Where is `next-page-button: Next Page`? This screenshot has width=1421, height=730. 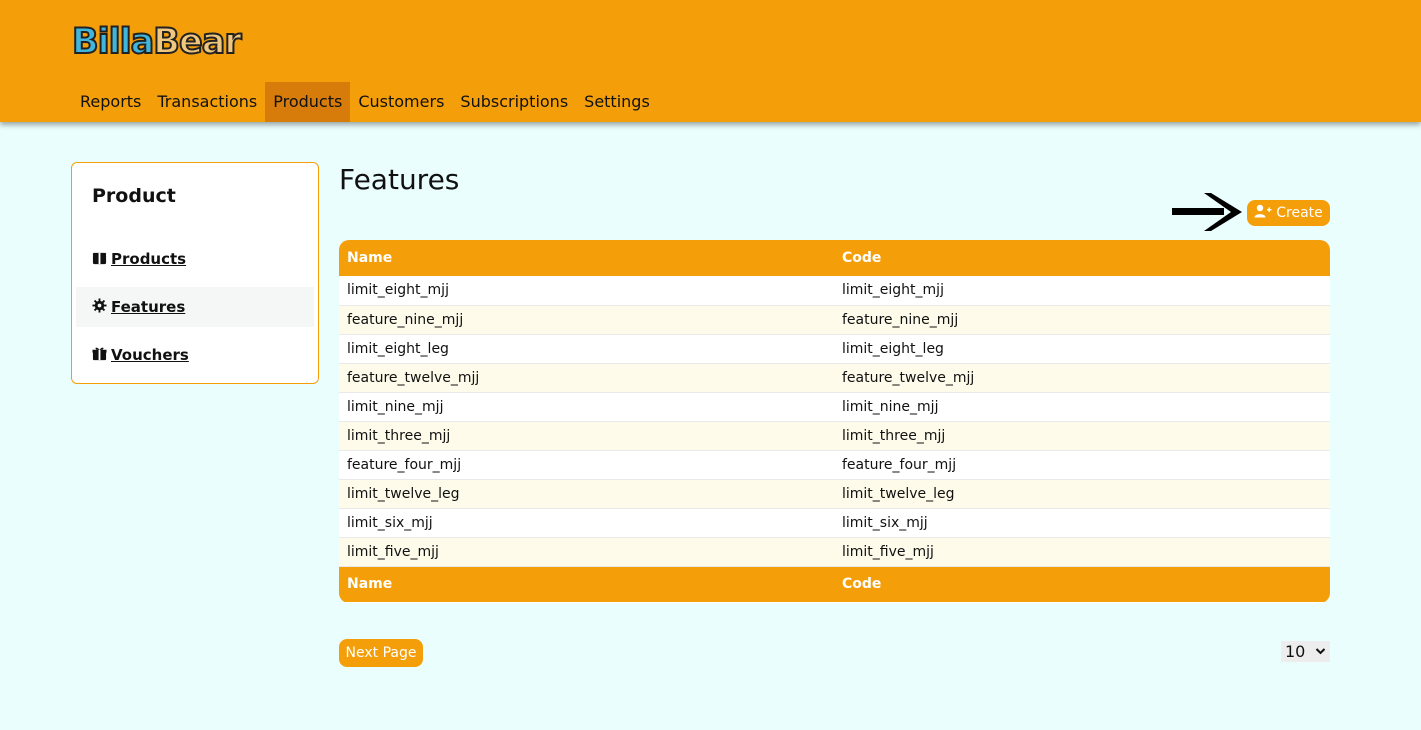
next-page-button: Next Page is located at coordinates (381, 653).